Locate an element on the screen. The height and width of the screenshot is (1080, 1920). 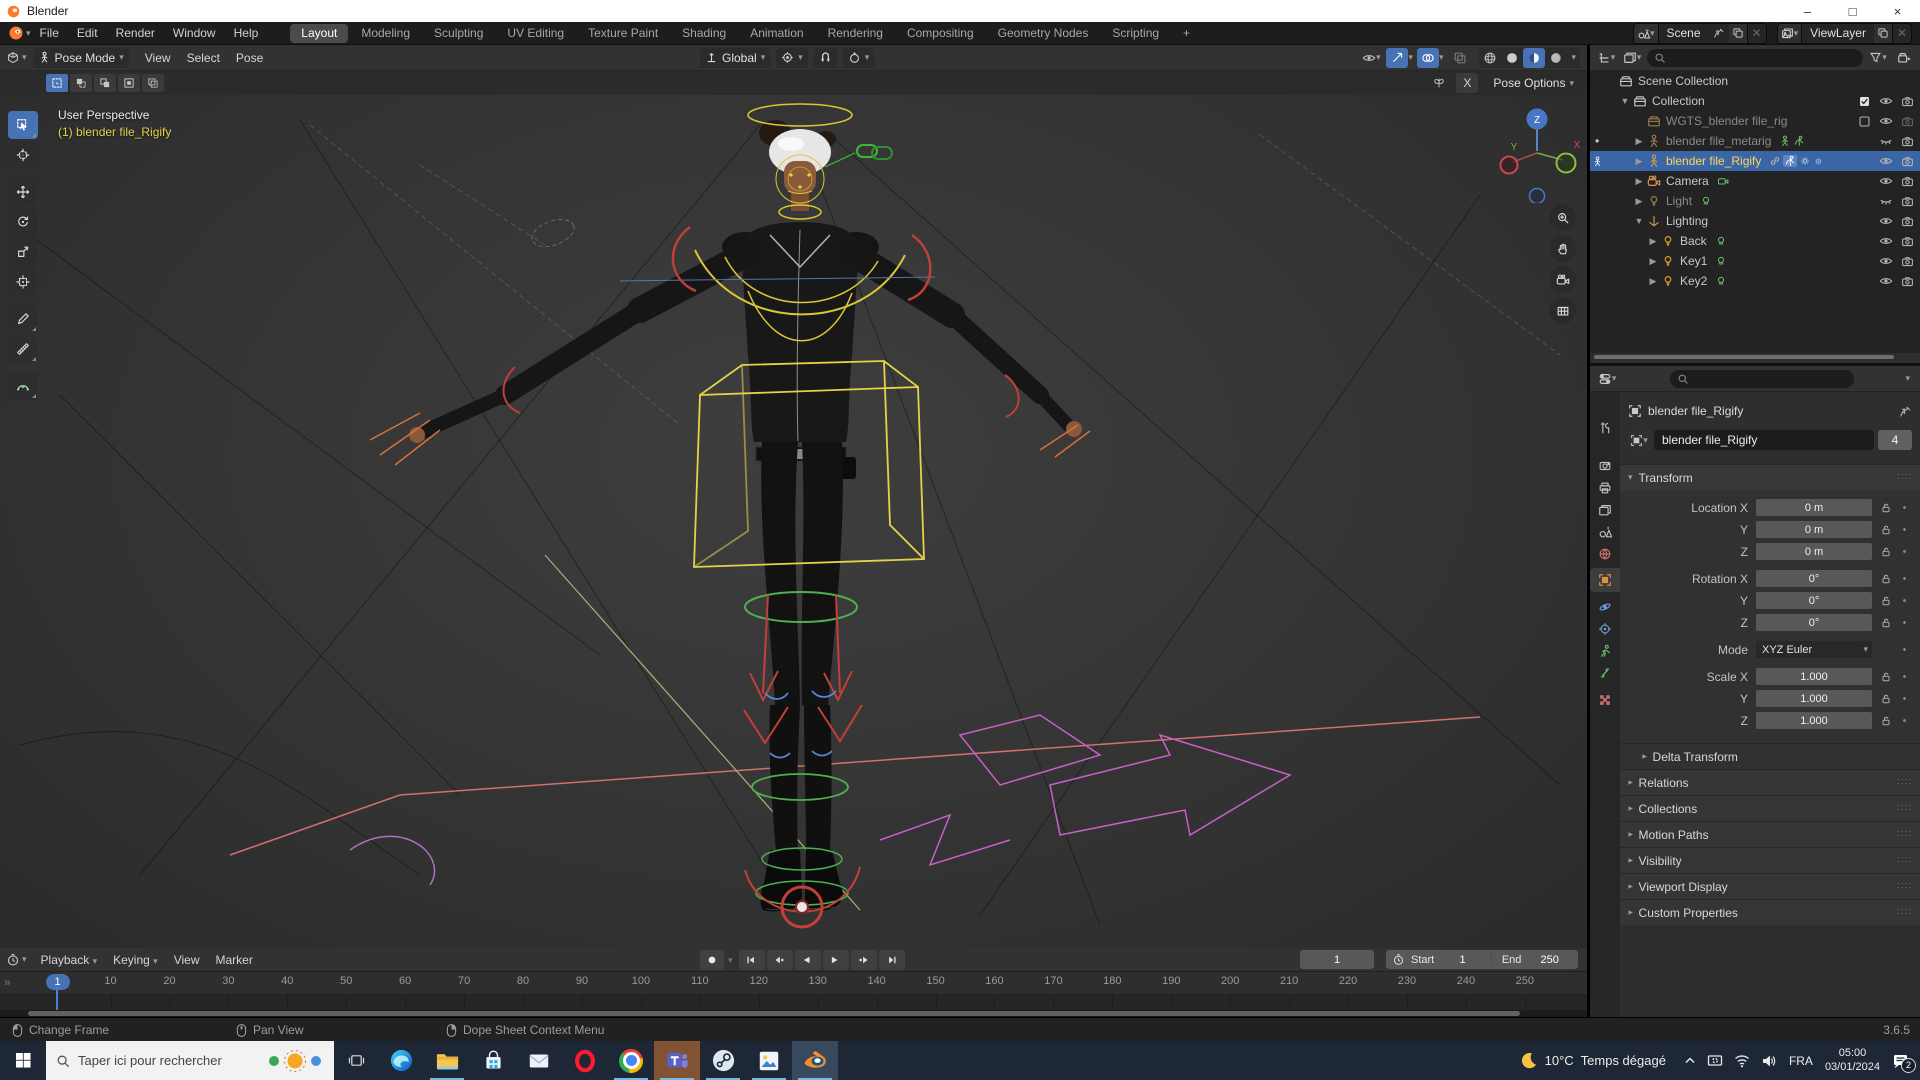
language-indicator: FRA is located at coordinates (1801, 1061).